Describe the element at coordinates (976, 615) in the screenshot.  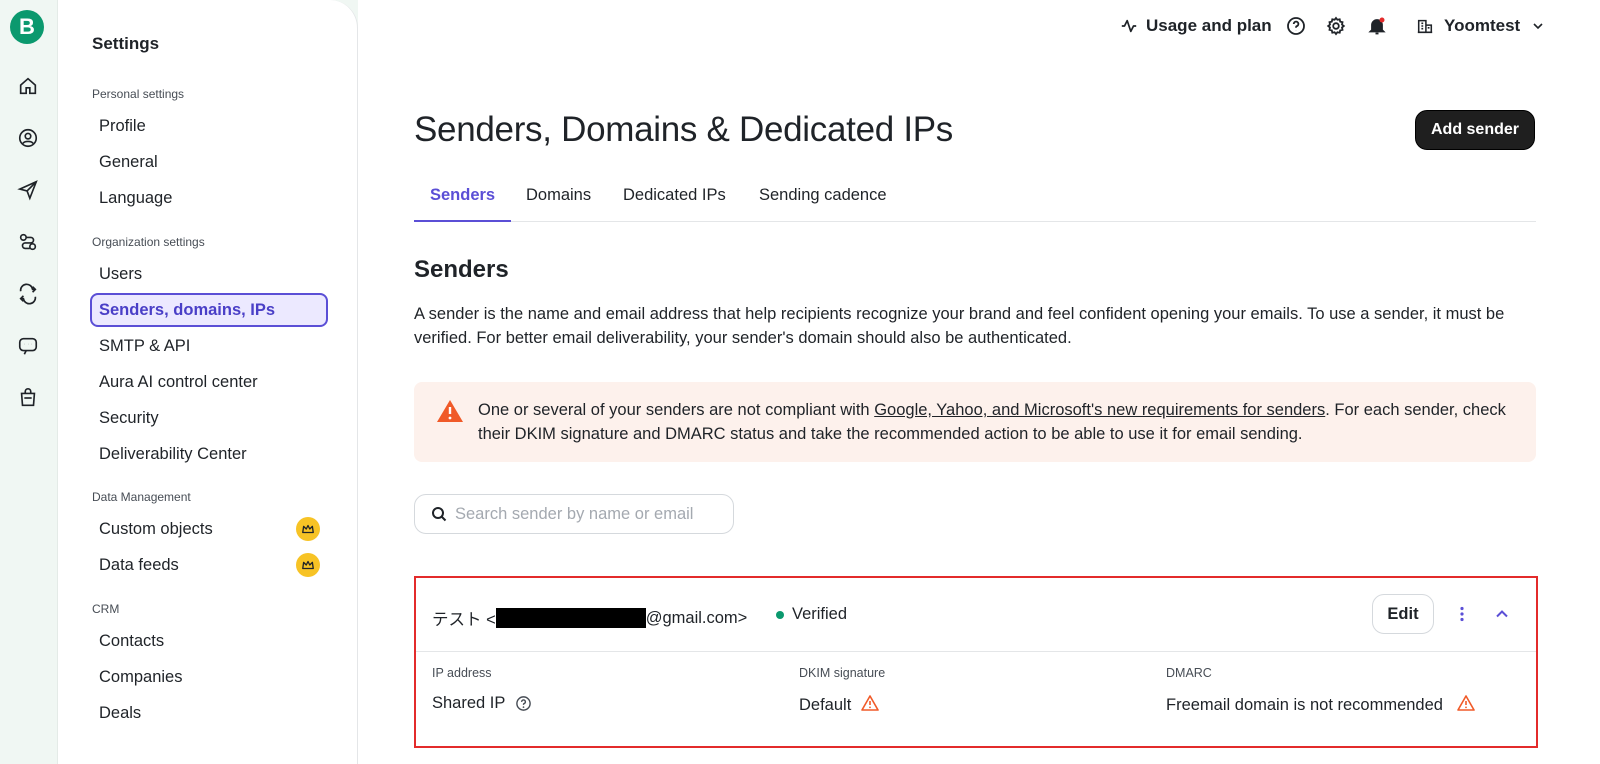
I see `sender-card-header: テスト < @gmail.com> Verified Edit` at that location.